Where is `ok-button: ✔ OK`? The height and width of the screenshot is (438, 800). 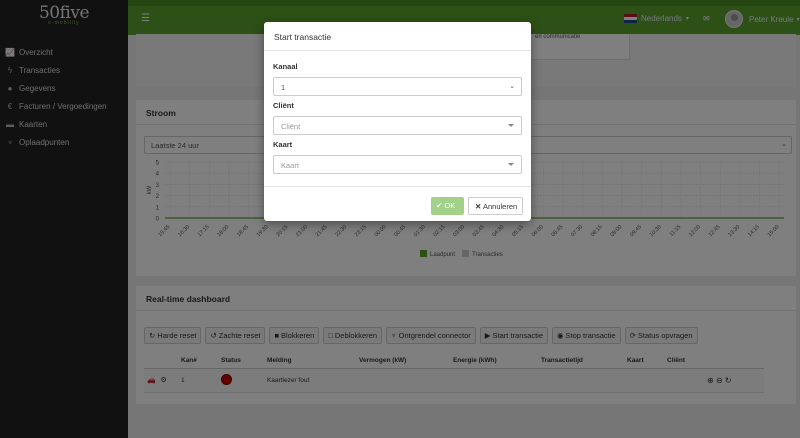
ok-button: ✔ OK is located at coordinates (447, 206).